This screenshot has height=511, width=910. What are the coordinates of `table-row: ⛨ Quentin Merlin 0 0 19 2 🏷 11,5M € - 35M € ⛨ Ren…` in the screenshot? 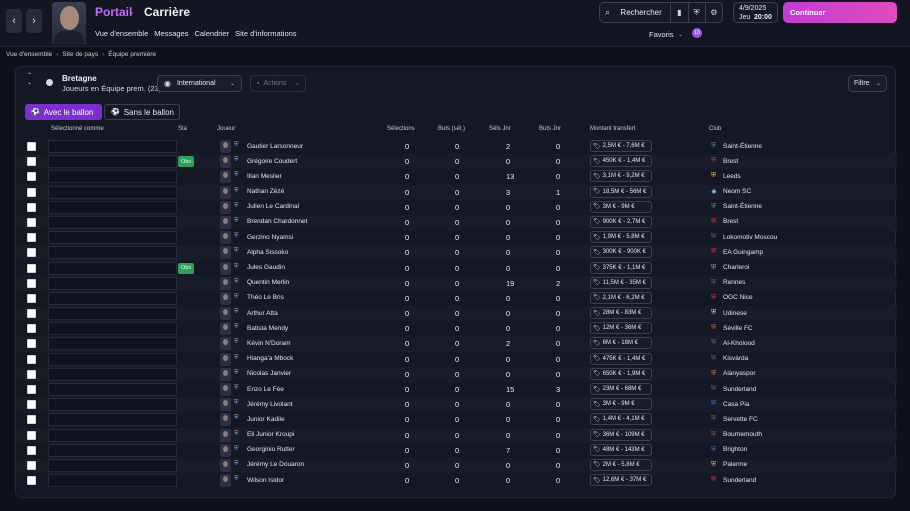 It's located at (456, 283).